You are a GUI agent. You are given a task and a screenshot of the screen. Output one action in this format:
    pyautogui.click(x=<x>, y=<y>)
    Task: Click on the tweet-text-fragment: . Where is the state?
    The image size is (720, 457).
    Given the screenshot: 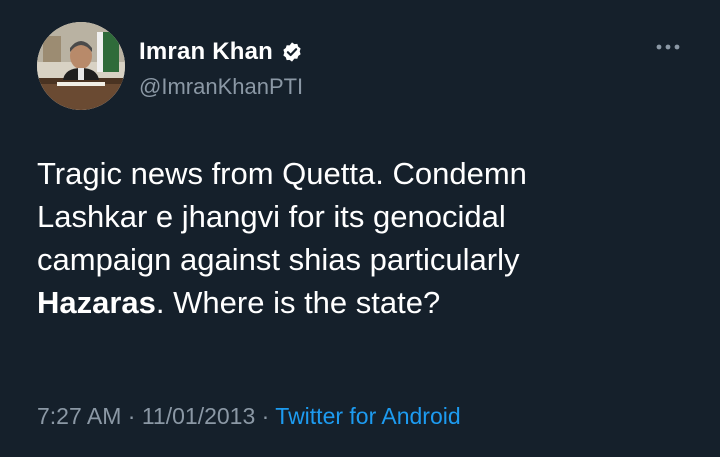 What is the action you would take?
    pyautogui.click(x=298, y=302)
    